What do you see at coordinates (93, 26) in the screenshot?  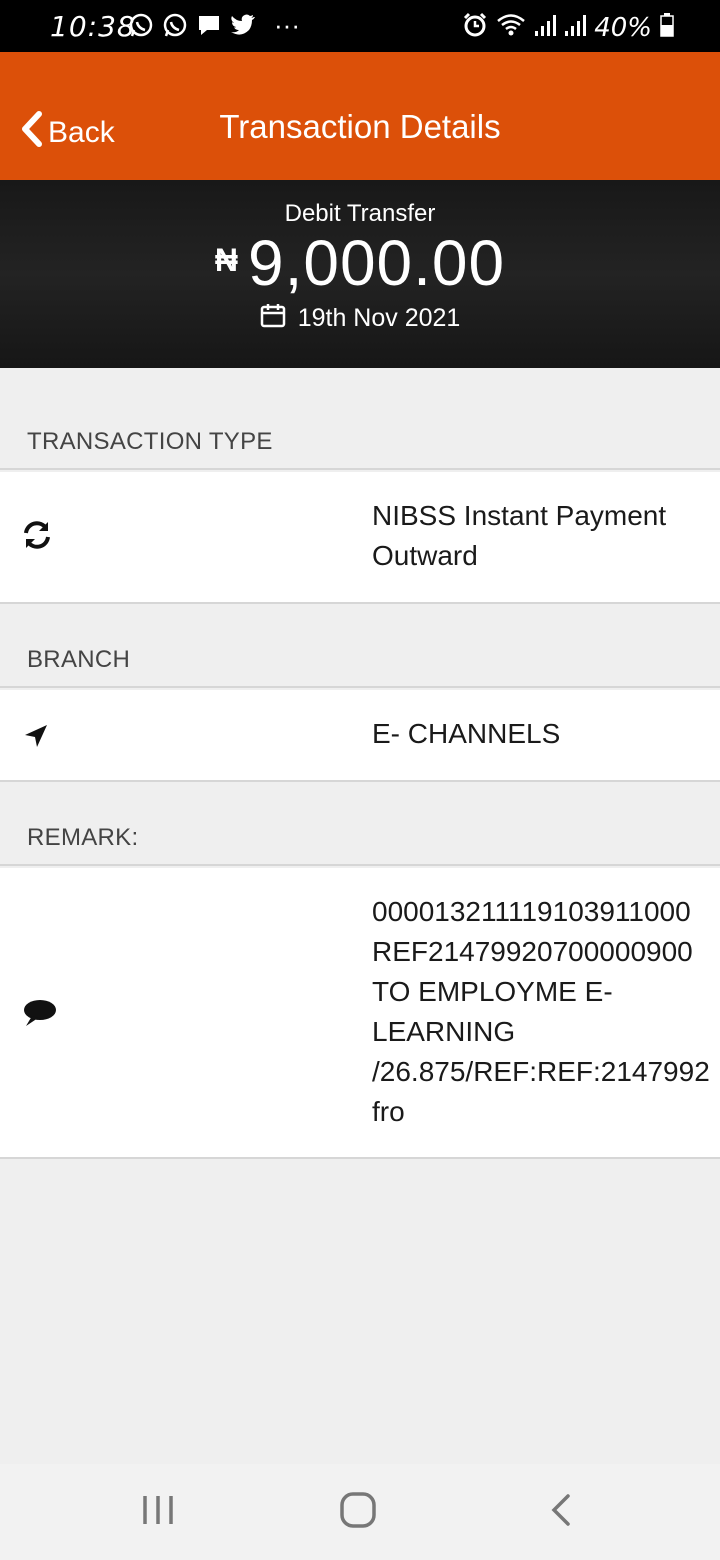 I see `status-time: 10:38` at bounding box center [93, 26].